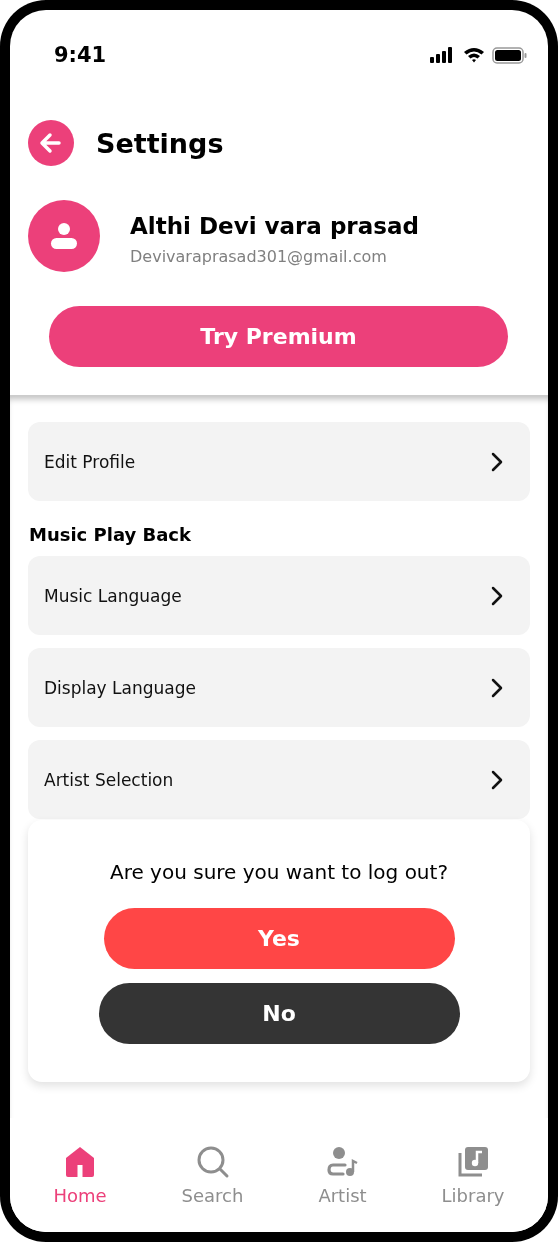  What do you see at coordinates (274, 225) in the screenshot?
I see `user-name: Althi Devi vara prasad` at bounding box center [274, 225].